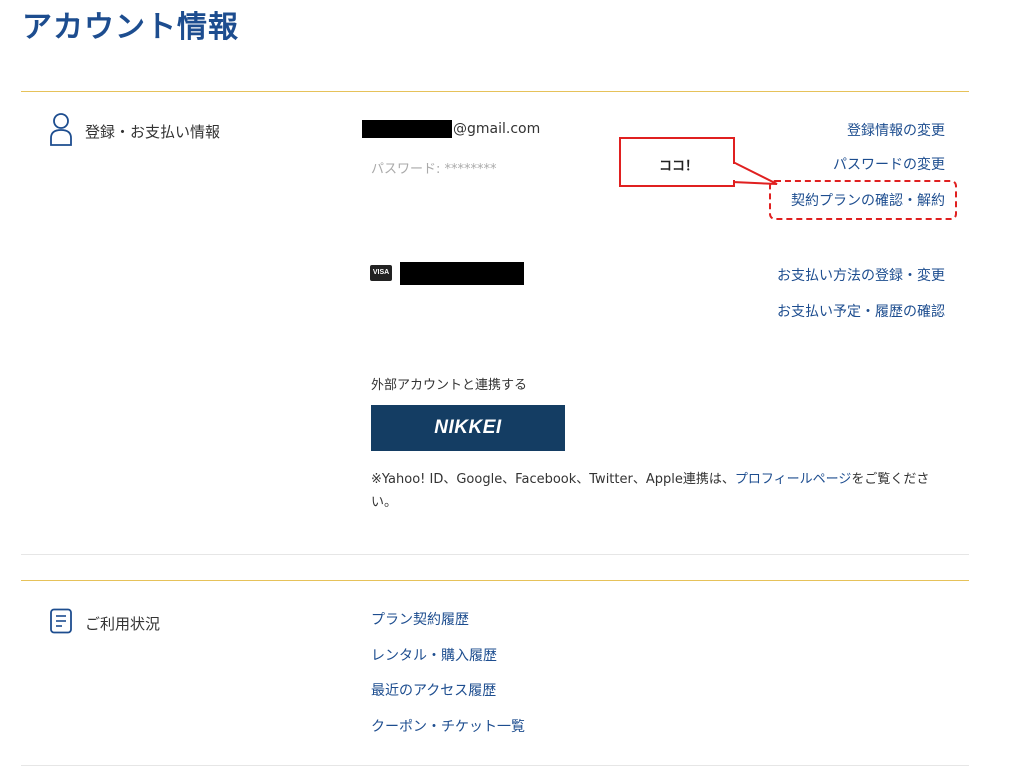  Describe the element at coordinates (153, 131) in the screenshot. I see `section-title: 登録・お支払い情報` at that location.